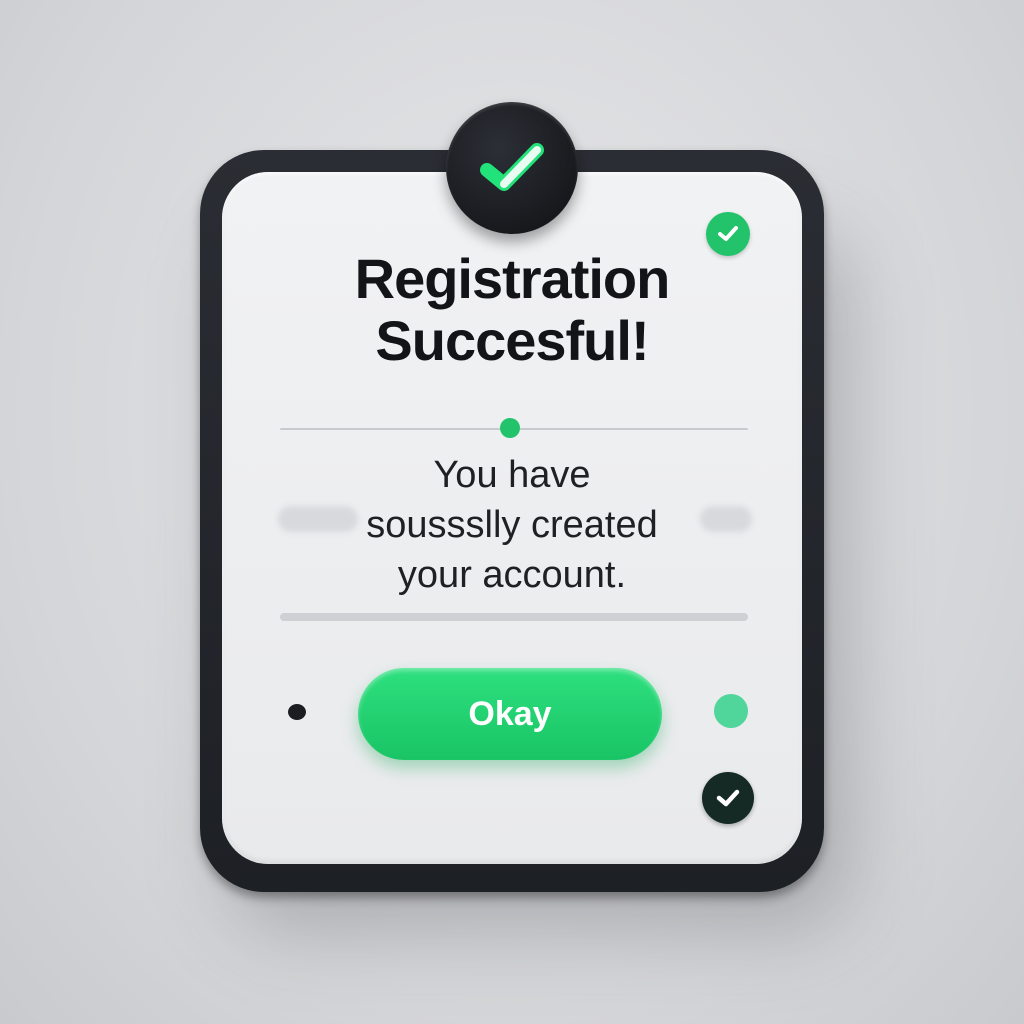 This screenshot has width=1024, height=1024. Describe the element at coordinates (510, 714) in the screenshot. I see `okay-button: Okay` at that location.